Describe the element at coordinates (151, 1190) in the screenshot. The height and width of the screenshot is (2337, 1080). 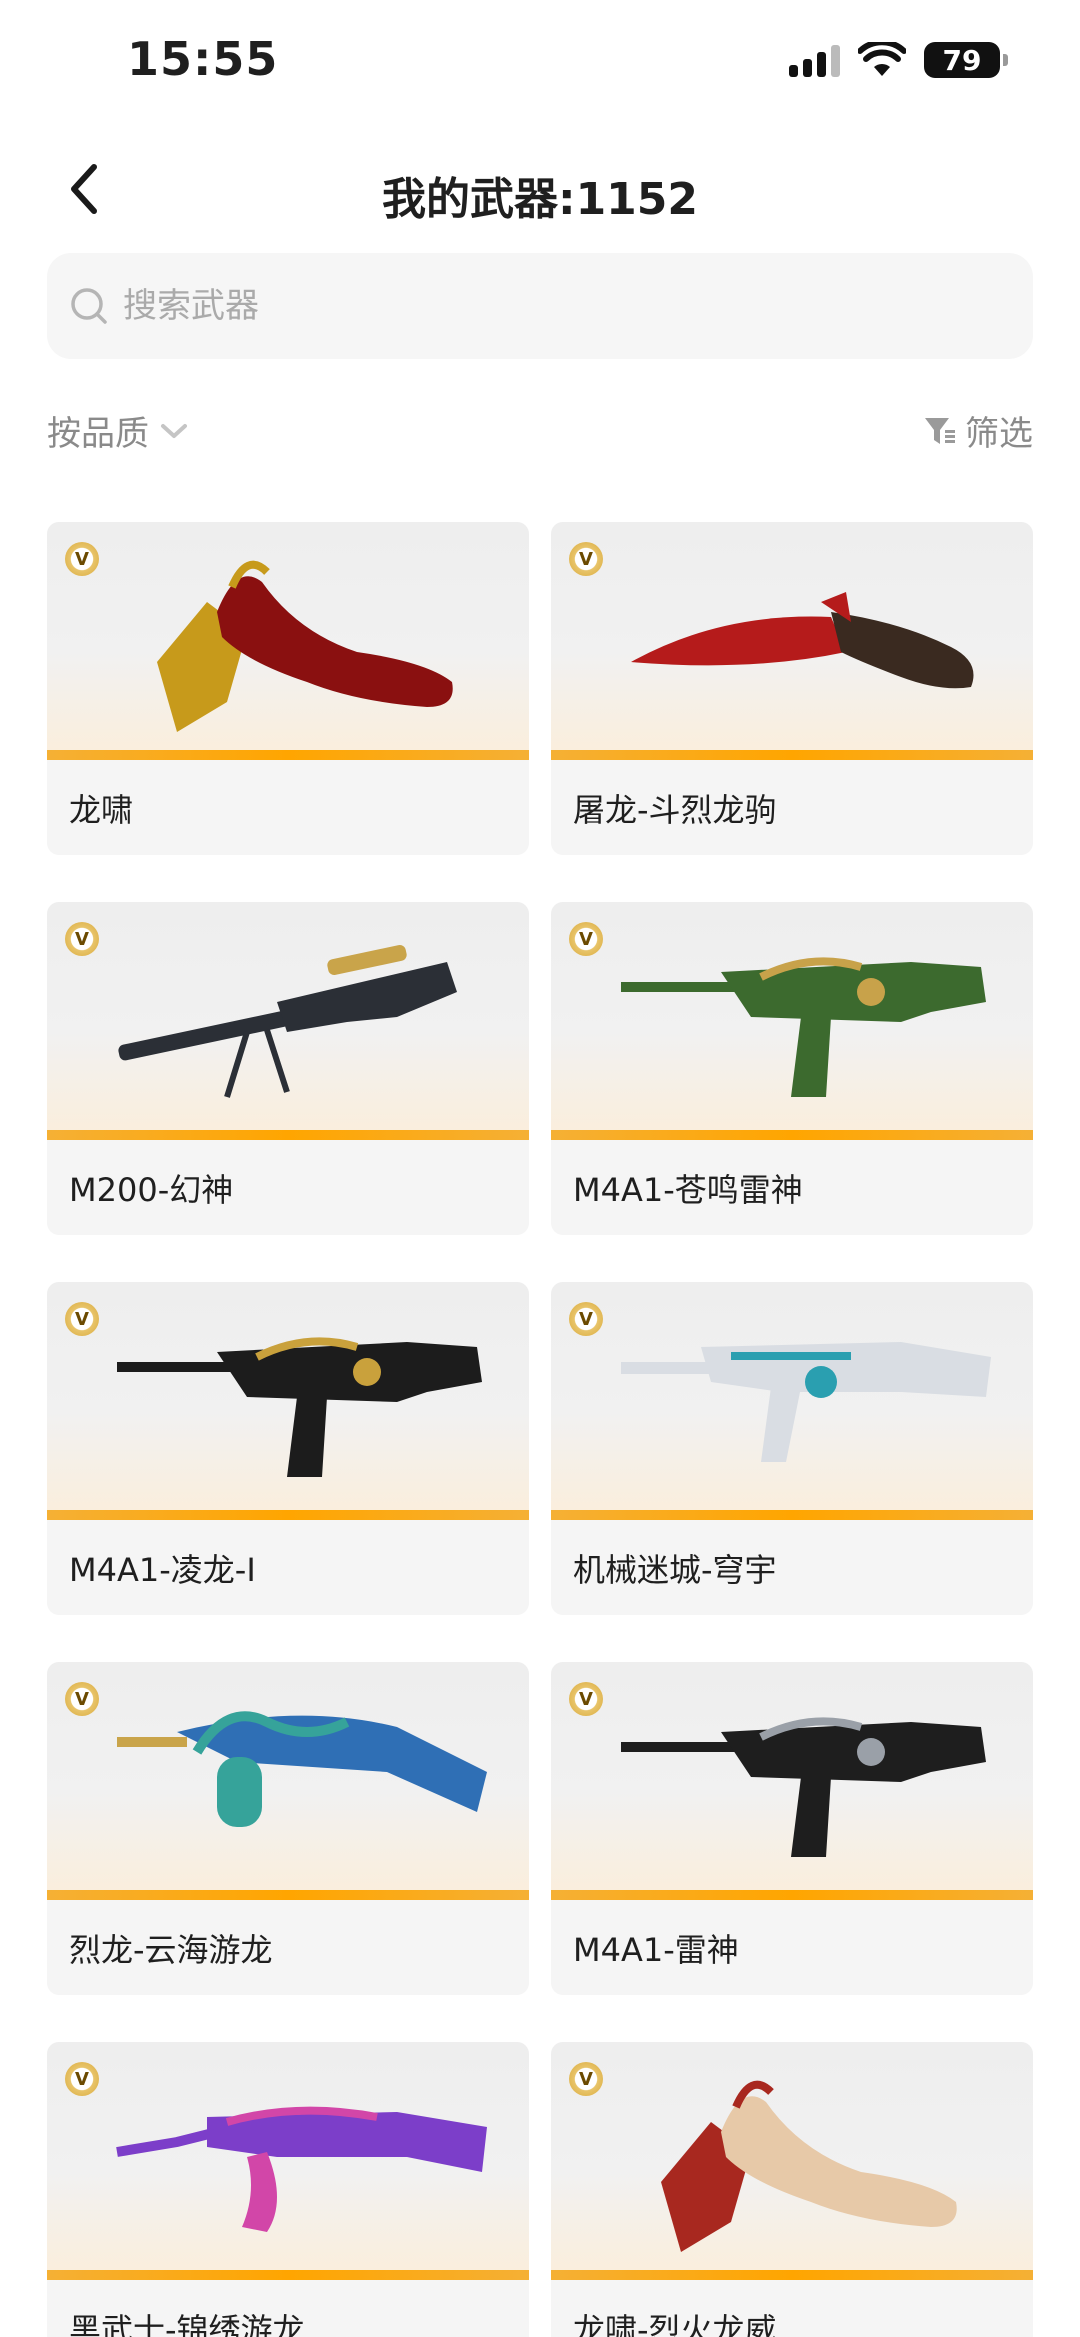
I see `weapon-name: M200-幻神` at that location.